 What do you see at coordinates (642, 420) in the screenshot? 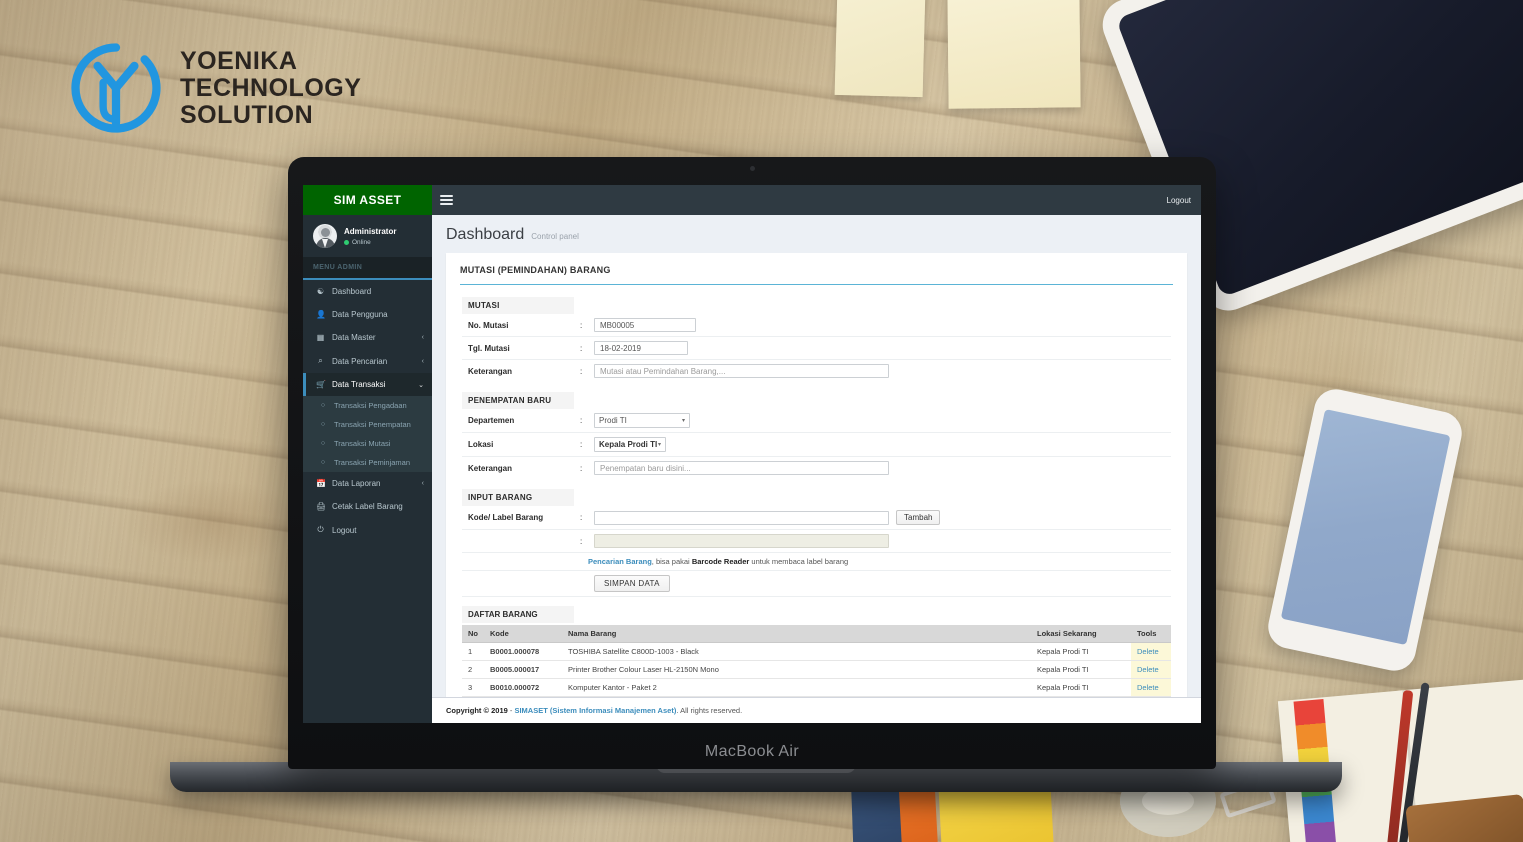
I see `departemen-select: Prodi TI` at bounding box center [642, 420].